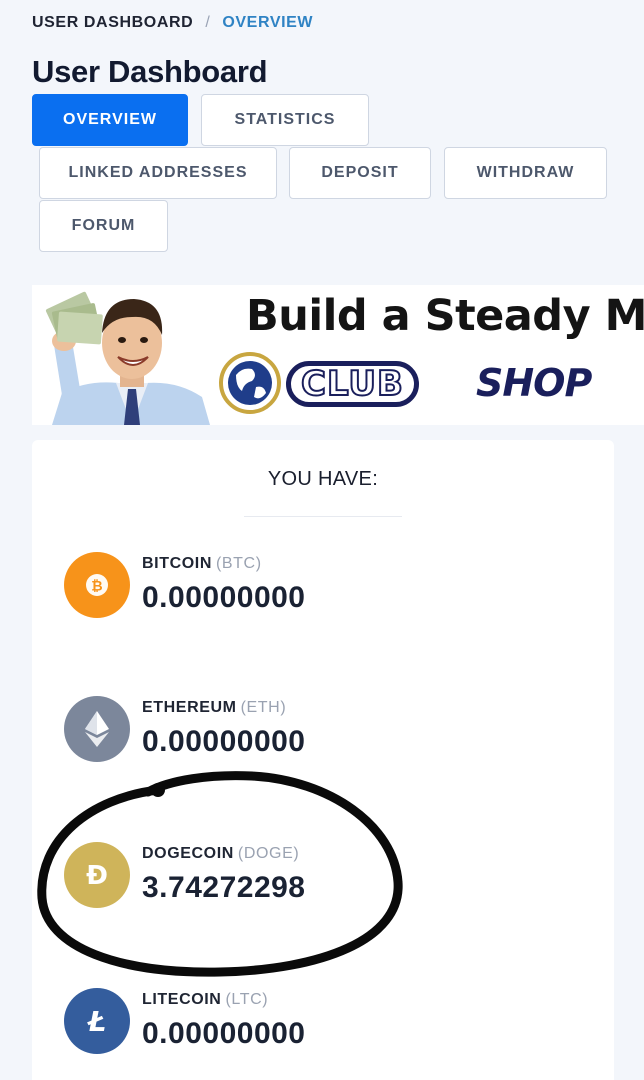  What do you see at coordinates (323, 516) in the screenshot?
I see `divider` at bounding box center [323, 516].